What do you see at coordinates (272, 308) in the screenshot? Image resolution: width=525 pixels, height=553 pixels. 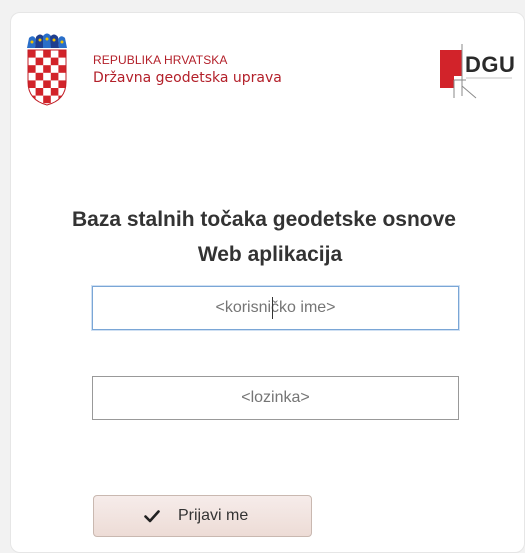 I see `text-cursor` at bounding box center [272, 308].